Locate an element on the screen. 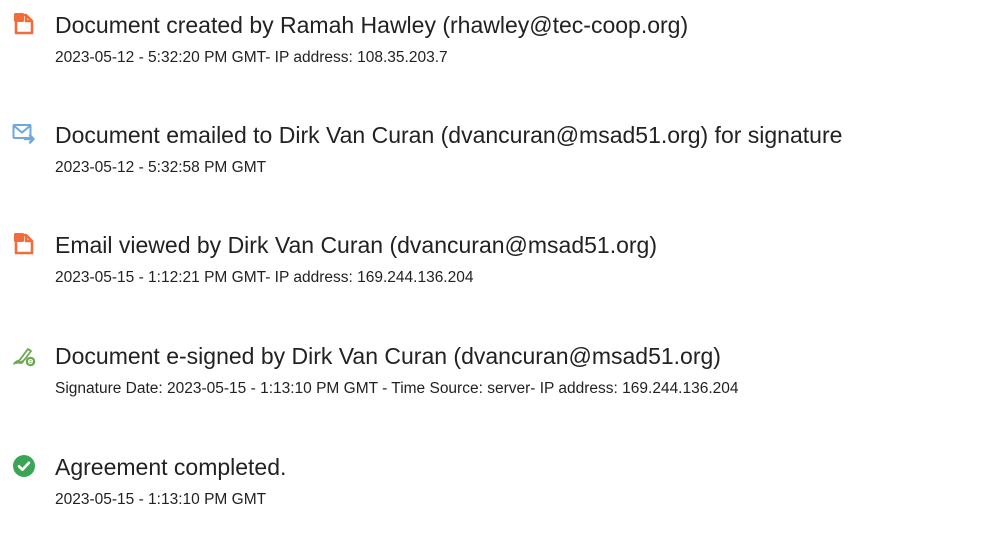  document-viewed-icon is located at coordinates (24, 244).